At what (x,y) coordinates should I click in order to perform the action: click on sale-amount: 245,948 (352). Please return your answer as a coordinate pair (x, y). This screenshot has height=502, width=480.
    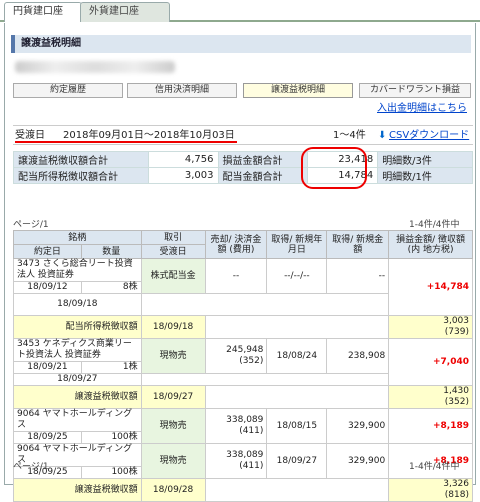
    Looking at the image, I should click on (236, 356).